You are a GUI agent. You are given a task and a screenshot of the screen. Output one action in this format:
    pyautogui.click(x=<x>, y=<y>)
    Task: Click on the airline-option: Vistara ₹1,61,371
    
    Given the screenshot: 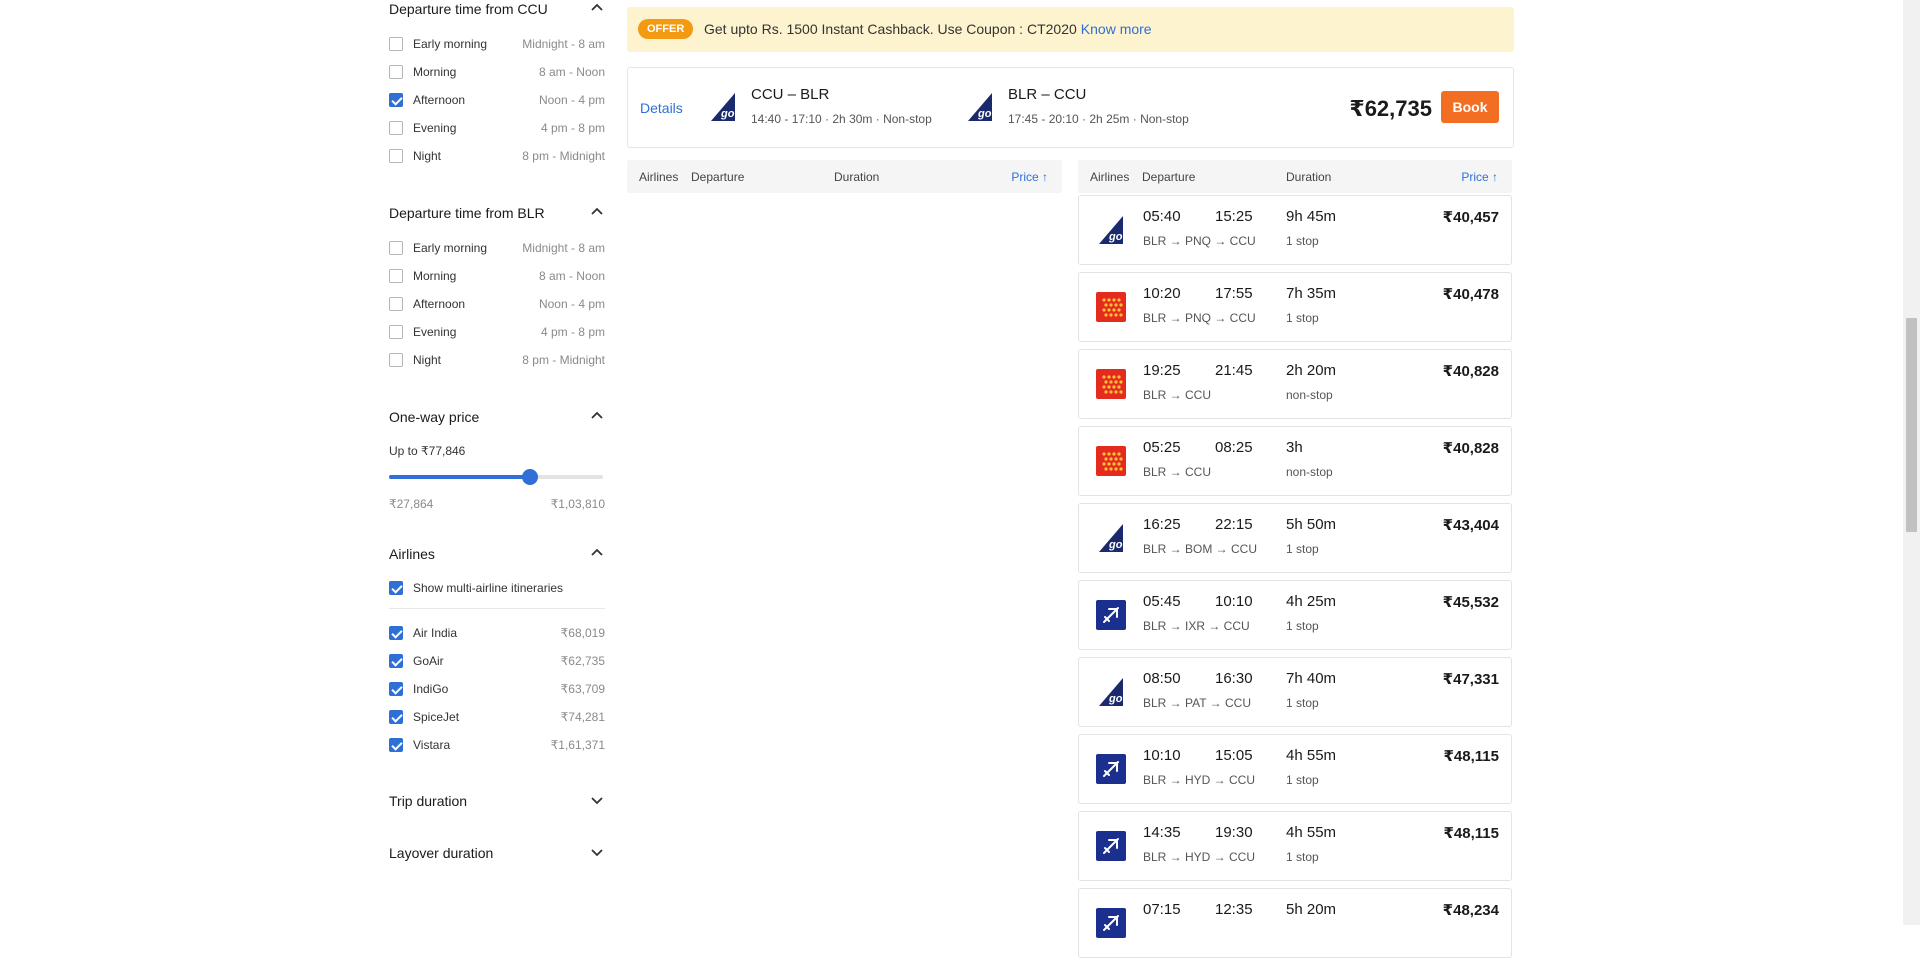 What is the action you would take?
    pyautogui.click(x=497, y=746)
    